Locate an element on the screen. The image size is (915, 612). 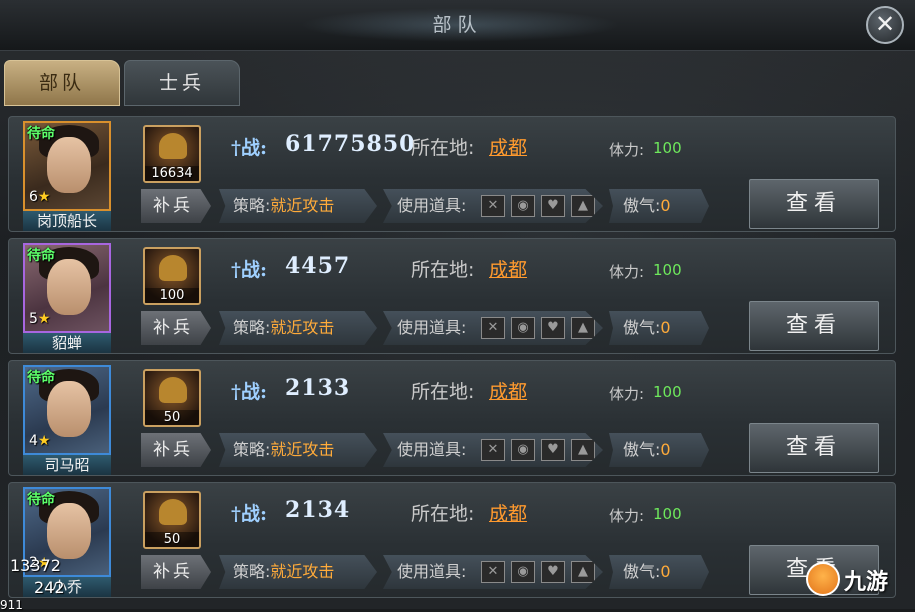
soldier-icon: 50 is located at coordinates (172, 398).